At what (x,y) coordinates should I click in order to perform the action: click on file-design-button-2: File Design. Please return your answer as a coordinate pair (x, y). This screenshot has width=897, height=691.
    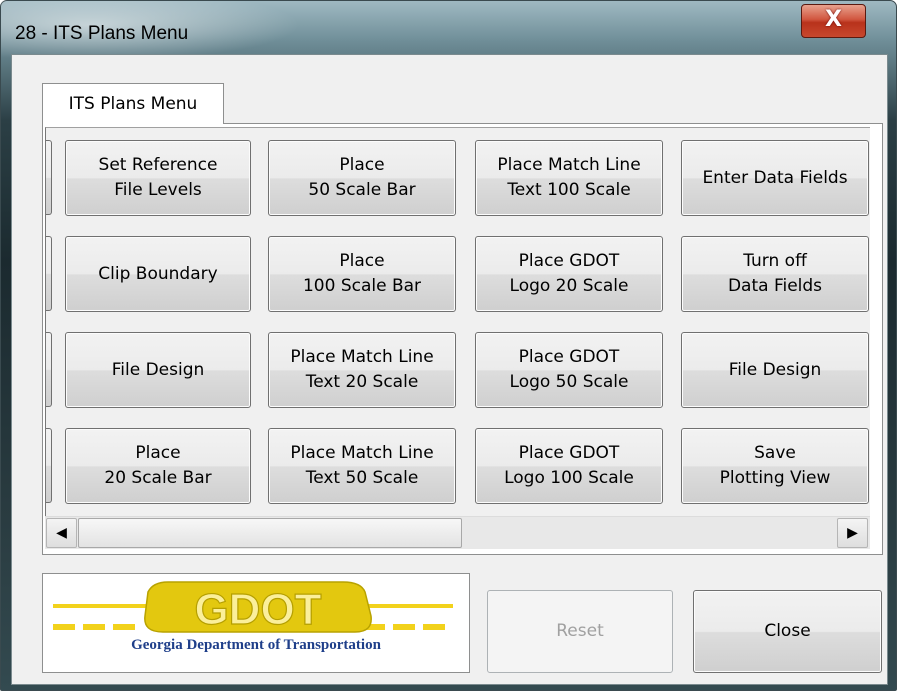
    Looking at the image, I should click on (775, 370).